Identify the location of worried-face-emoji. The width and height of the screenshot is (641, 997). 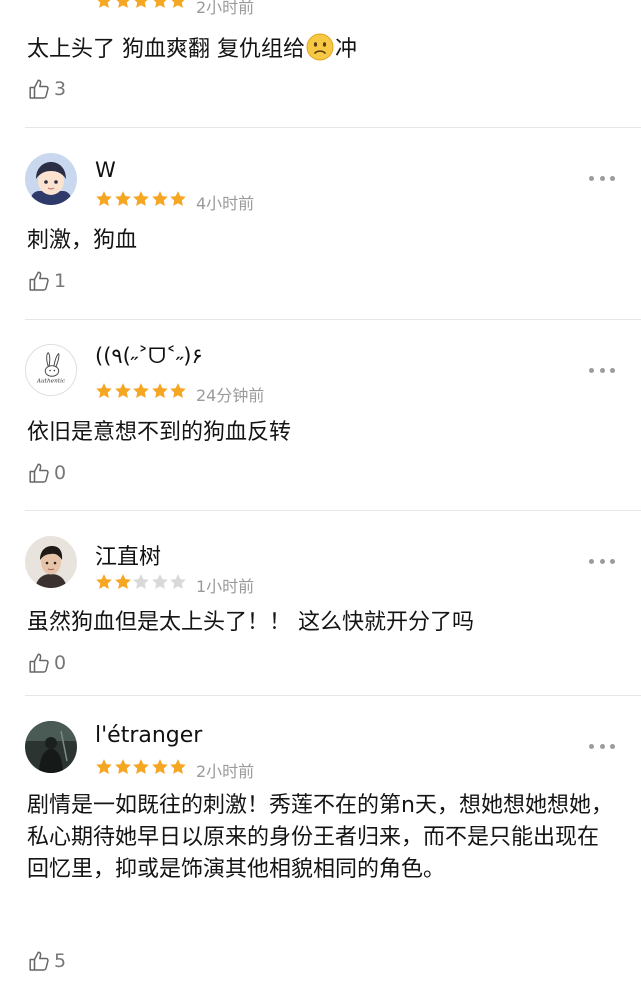
(320, 47).